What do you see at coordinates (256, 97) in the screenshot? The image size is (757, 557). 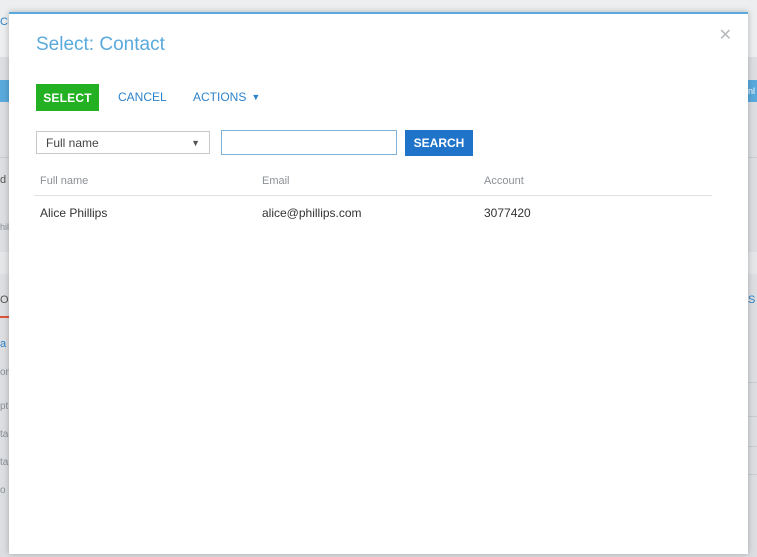 I see `caret-down-icon: ▼` at bounding box center [256, 97].